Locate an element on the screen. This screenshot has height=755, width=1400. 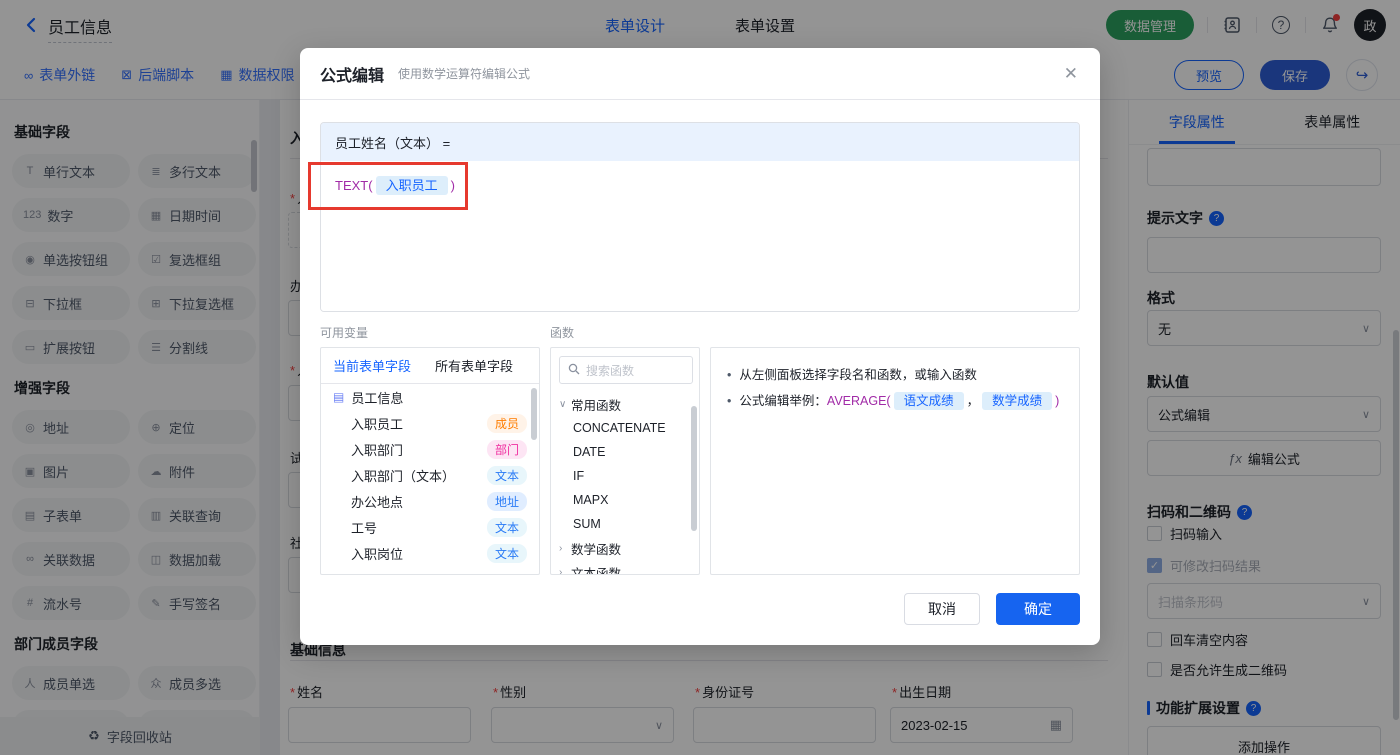
variable-name: 入职部门（文本） is located at coordinates (403, 476).